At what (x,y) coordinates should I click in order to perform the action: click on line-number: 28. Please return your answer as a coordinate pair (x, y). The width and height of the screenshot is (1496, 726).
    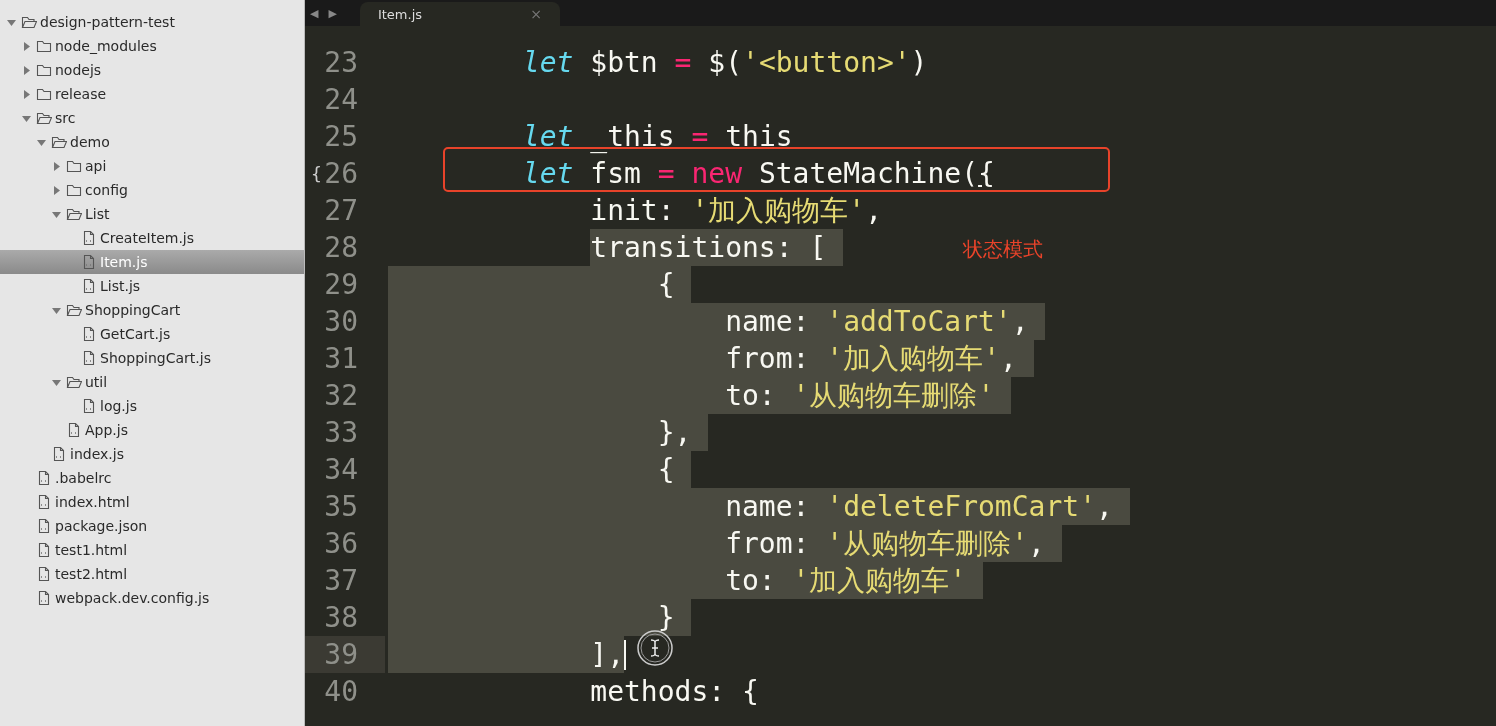
    Looking at the image, I should click on (341, 247).